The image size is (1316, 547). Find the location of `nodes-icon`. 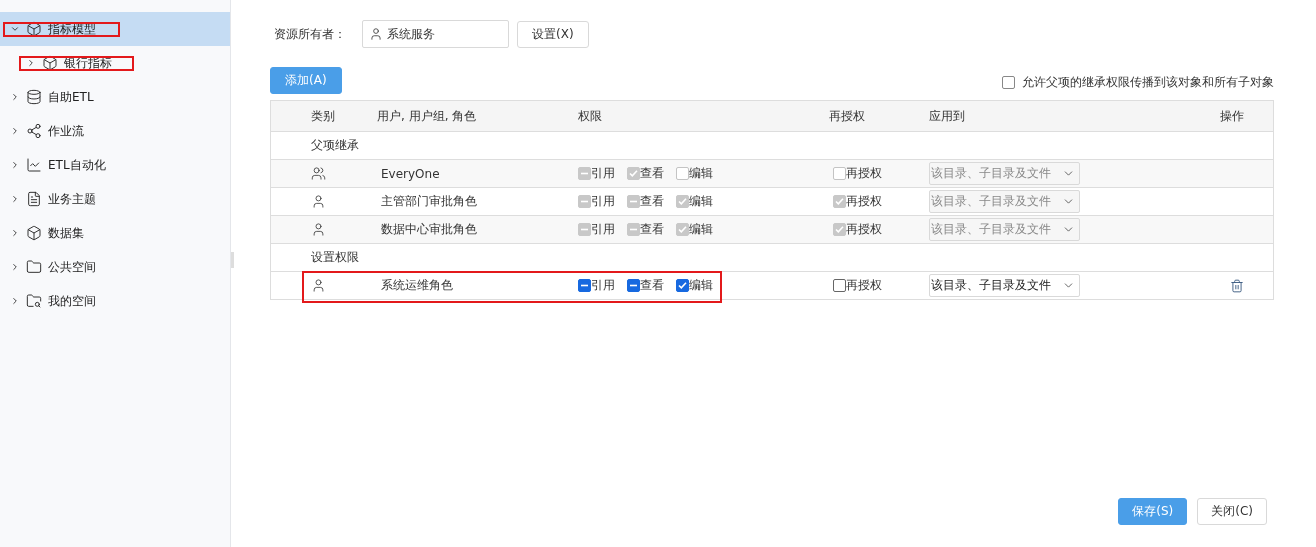

nodes-icon is located at coordinates (34, 131).